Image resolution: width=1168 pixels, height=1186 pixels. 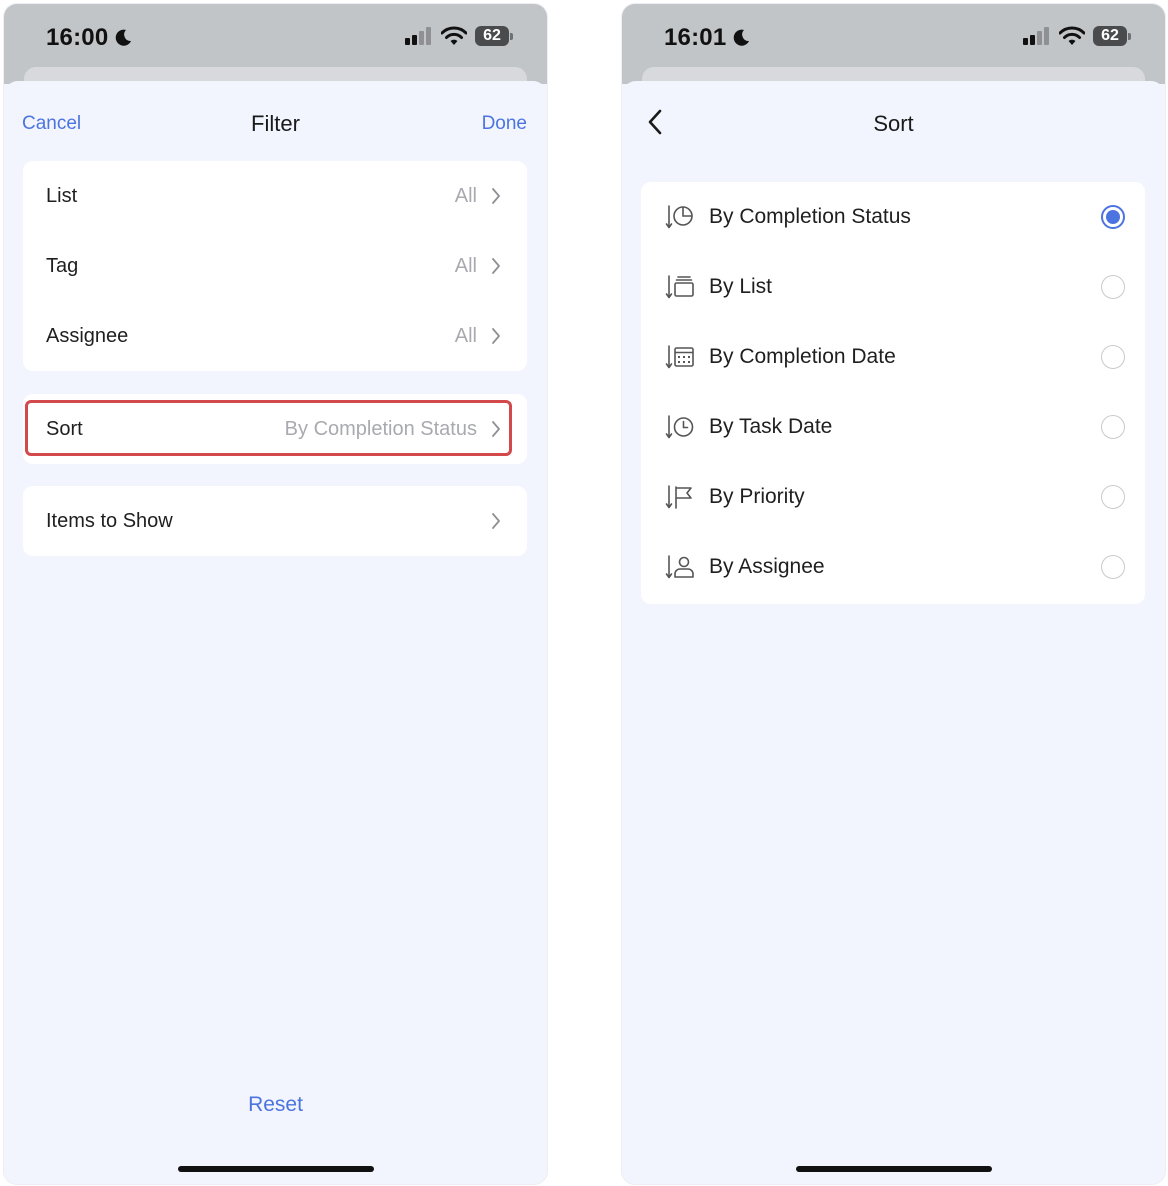 What do you see at coordinates (893, 123) in the screenshot?
I see `page-title: Sort` at bounding box center [893, 123].